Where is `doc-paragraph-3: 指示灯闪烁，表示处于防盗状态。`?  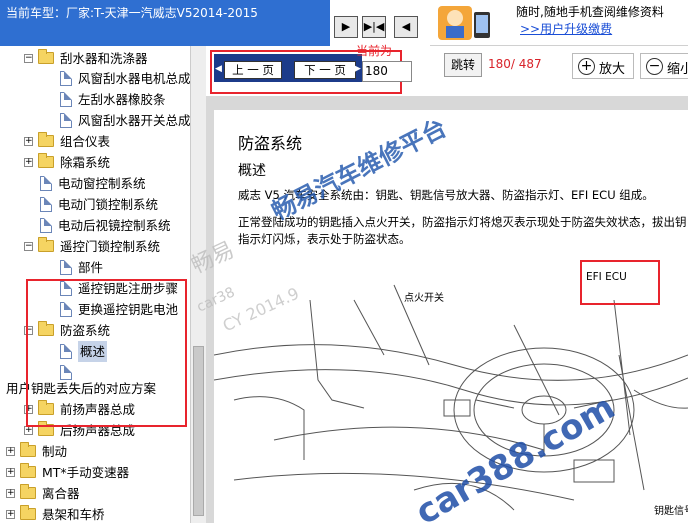 doc-paragraph-3: 指示灯闪烁，表示处于防盗状态。 is located at coordinates (324, 239).